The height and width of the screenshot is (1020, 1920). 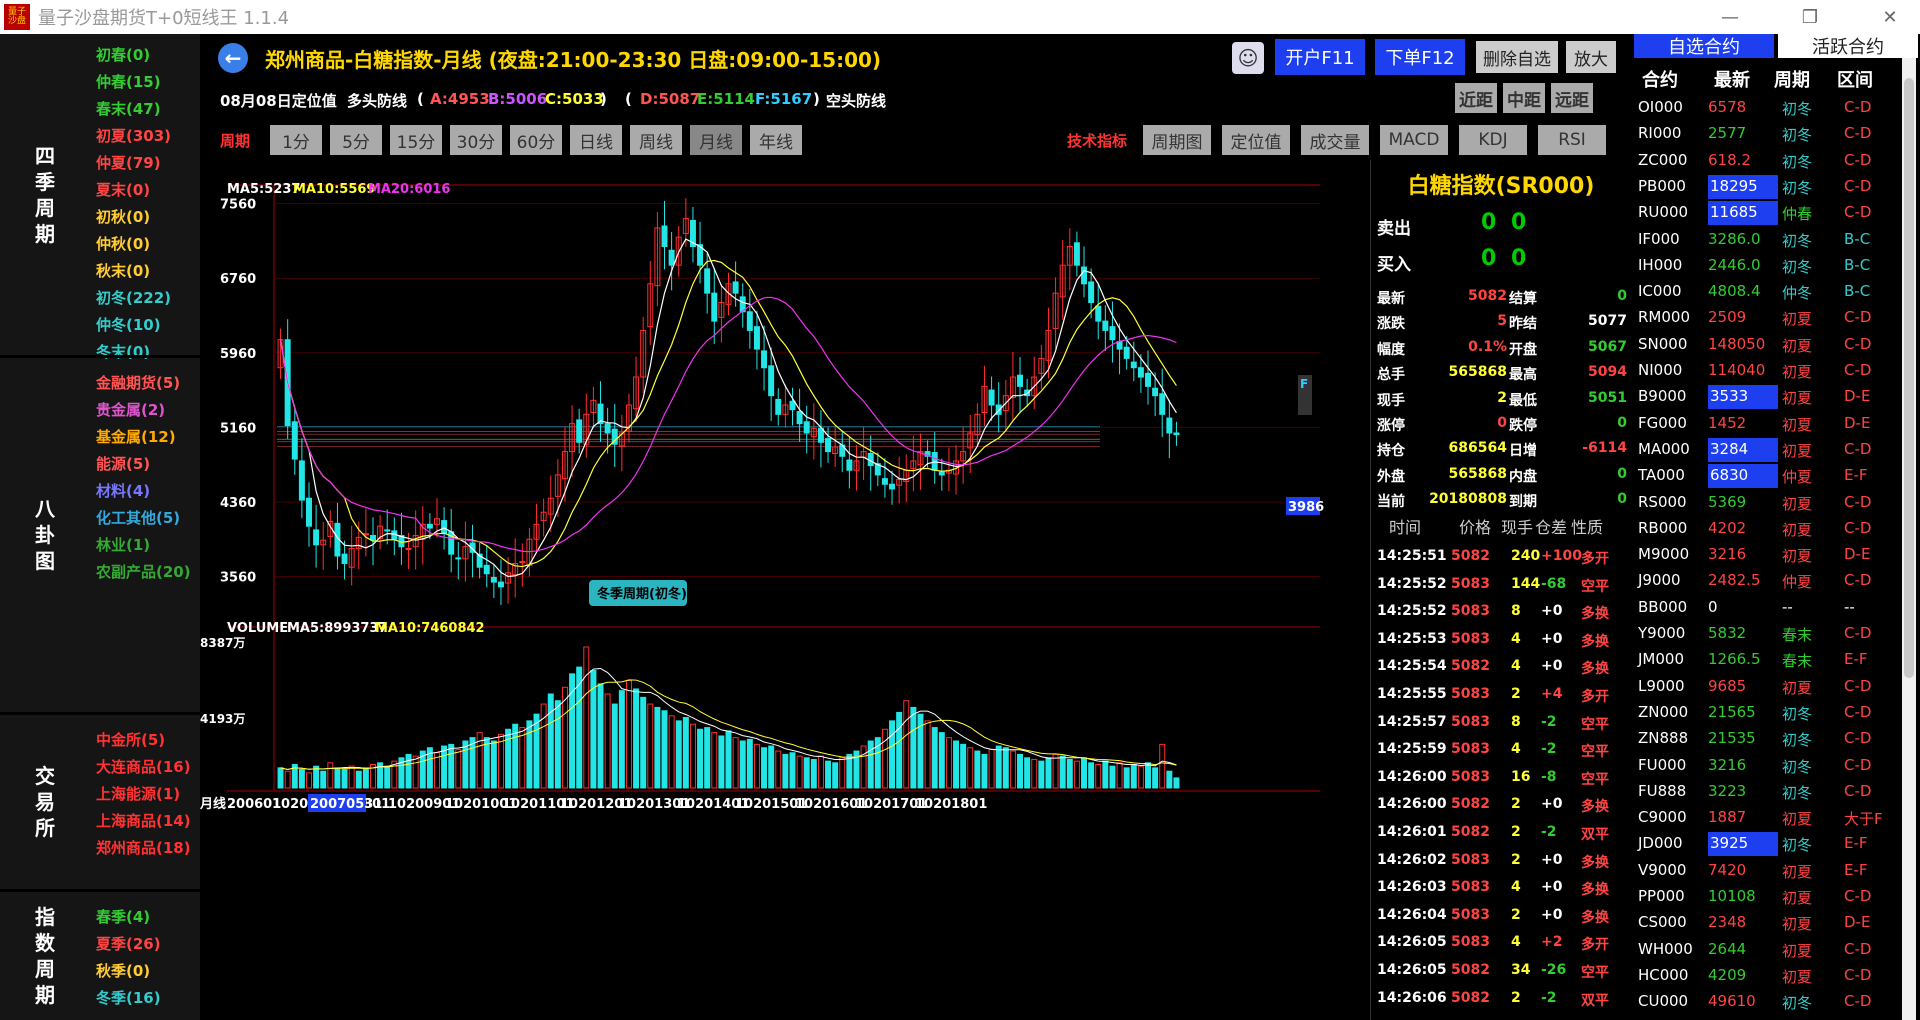 What do you see at coordinates (138, 793) in the screenshot?
I see `sidebar-item: 上海能源(1)` at bounding box center [138, 793].